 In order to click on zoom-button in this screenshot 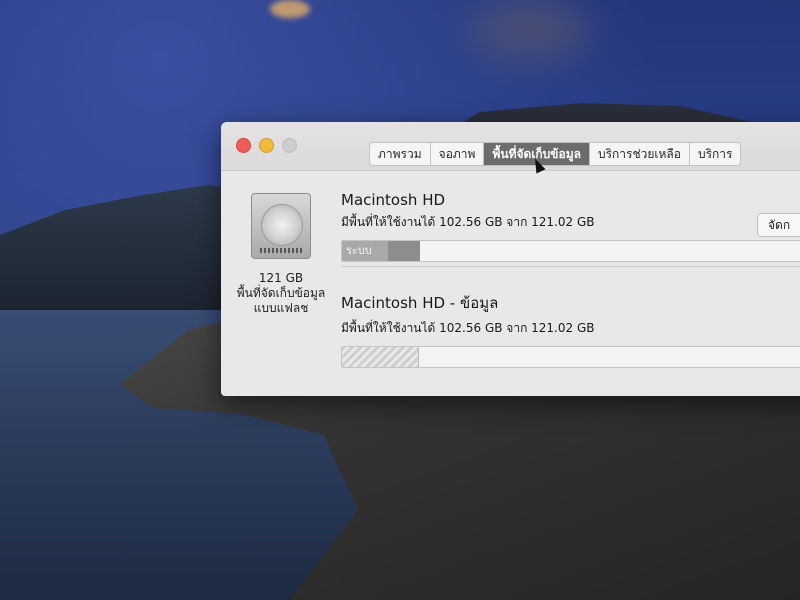, I will do `click(289, 145)`.